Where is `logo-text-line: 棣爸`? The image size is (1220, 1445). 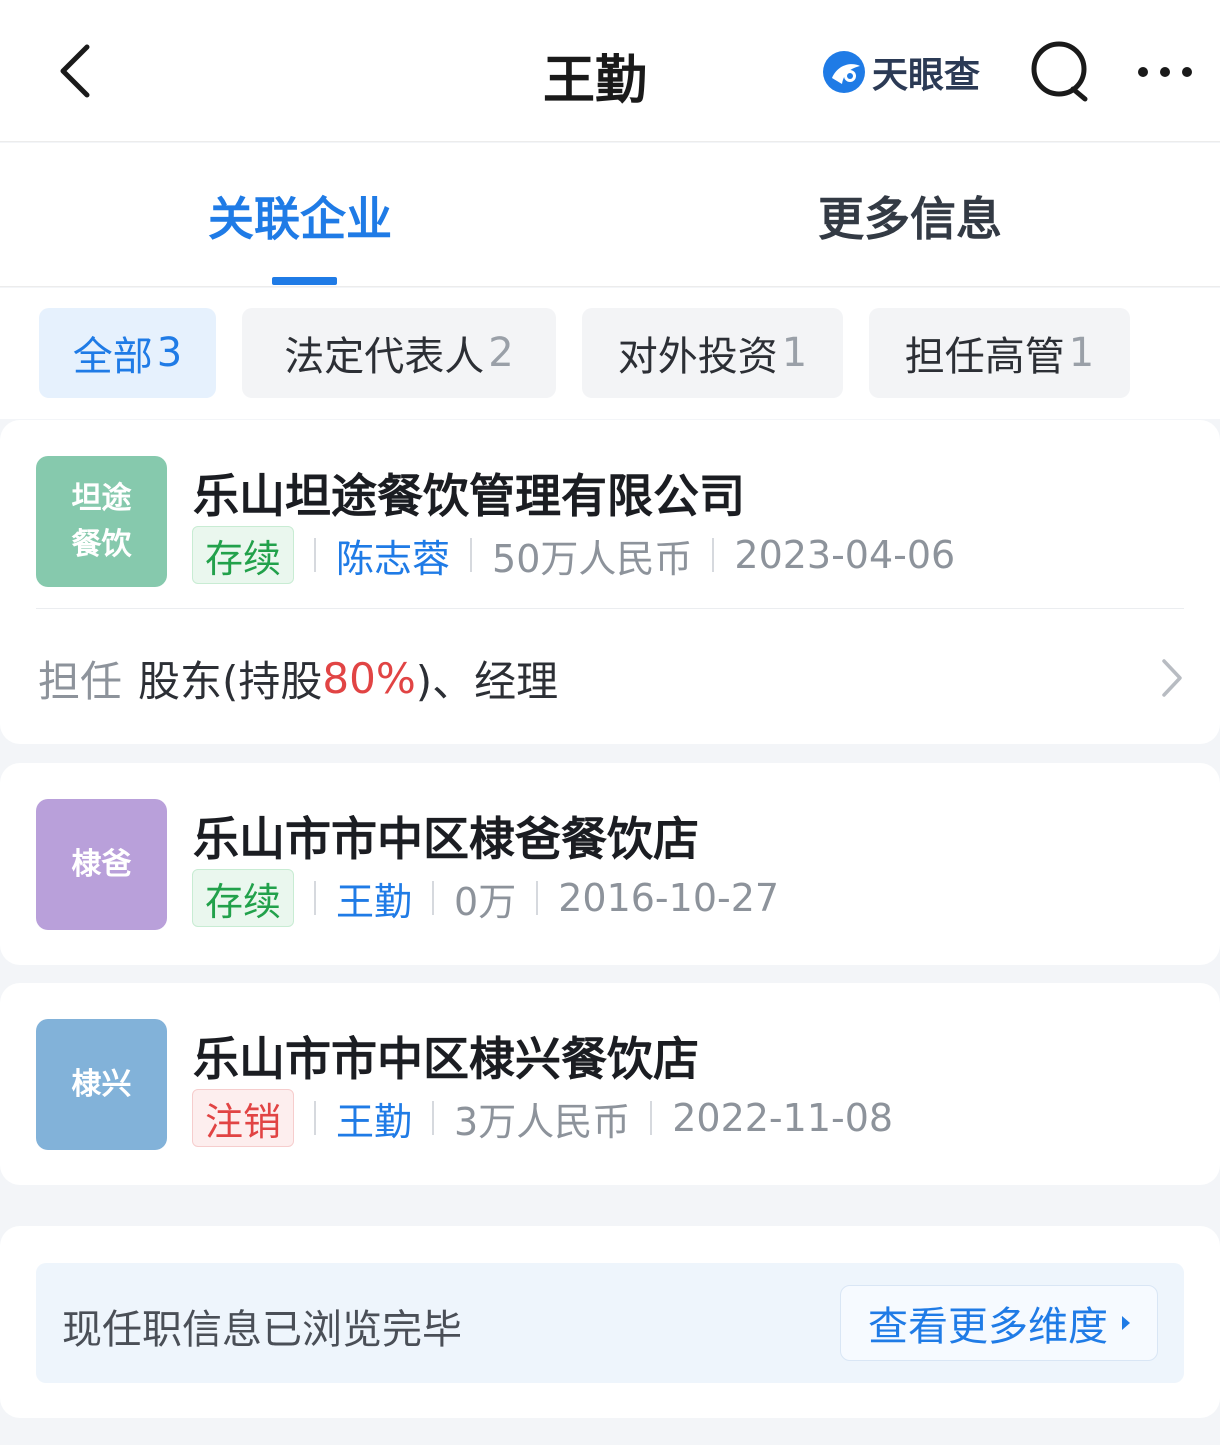
logo-text-line: 棣爸 is located at coordinates (101, 864).